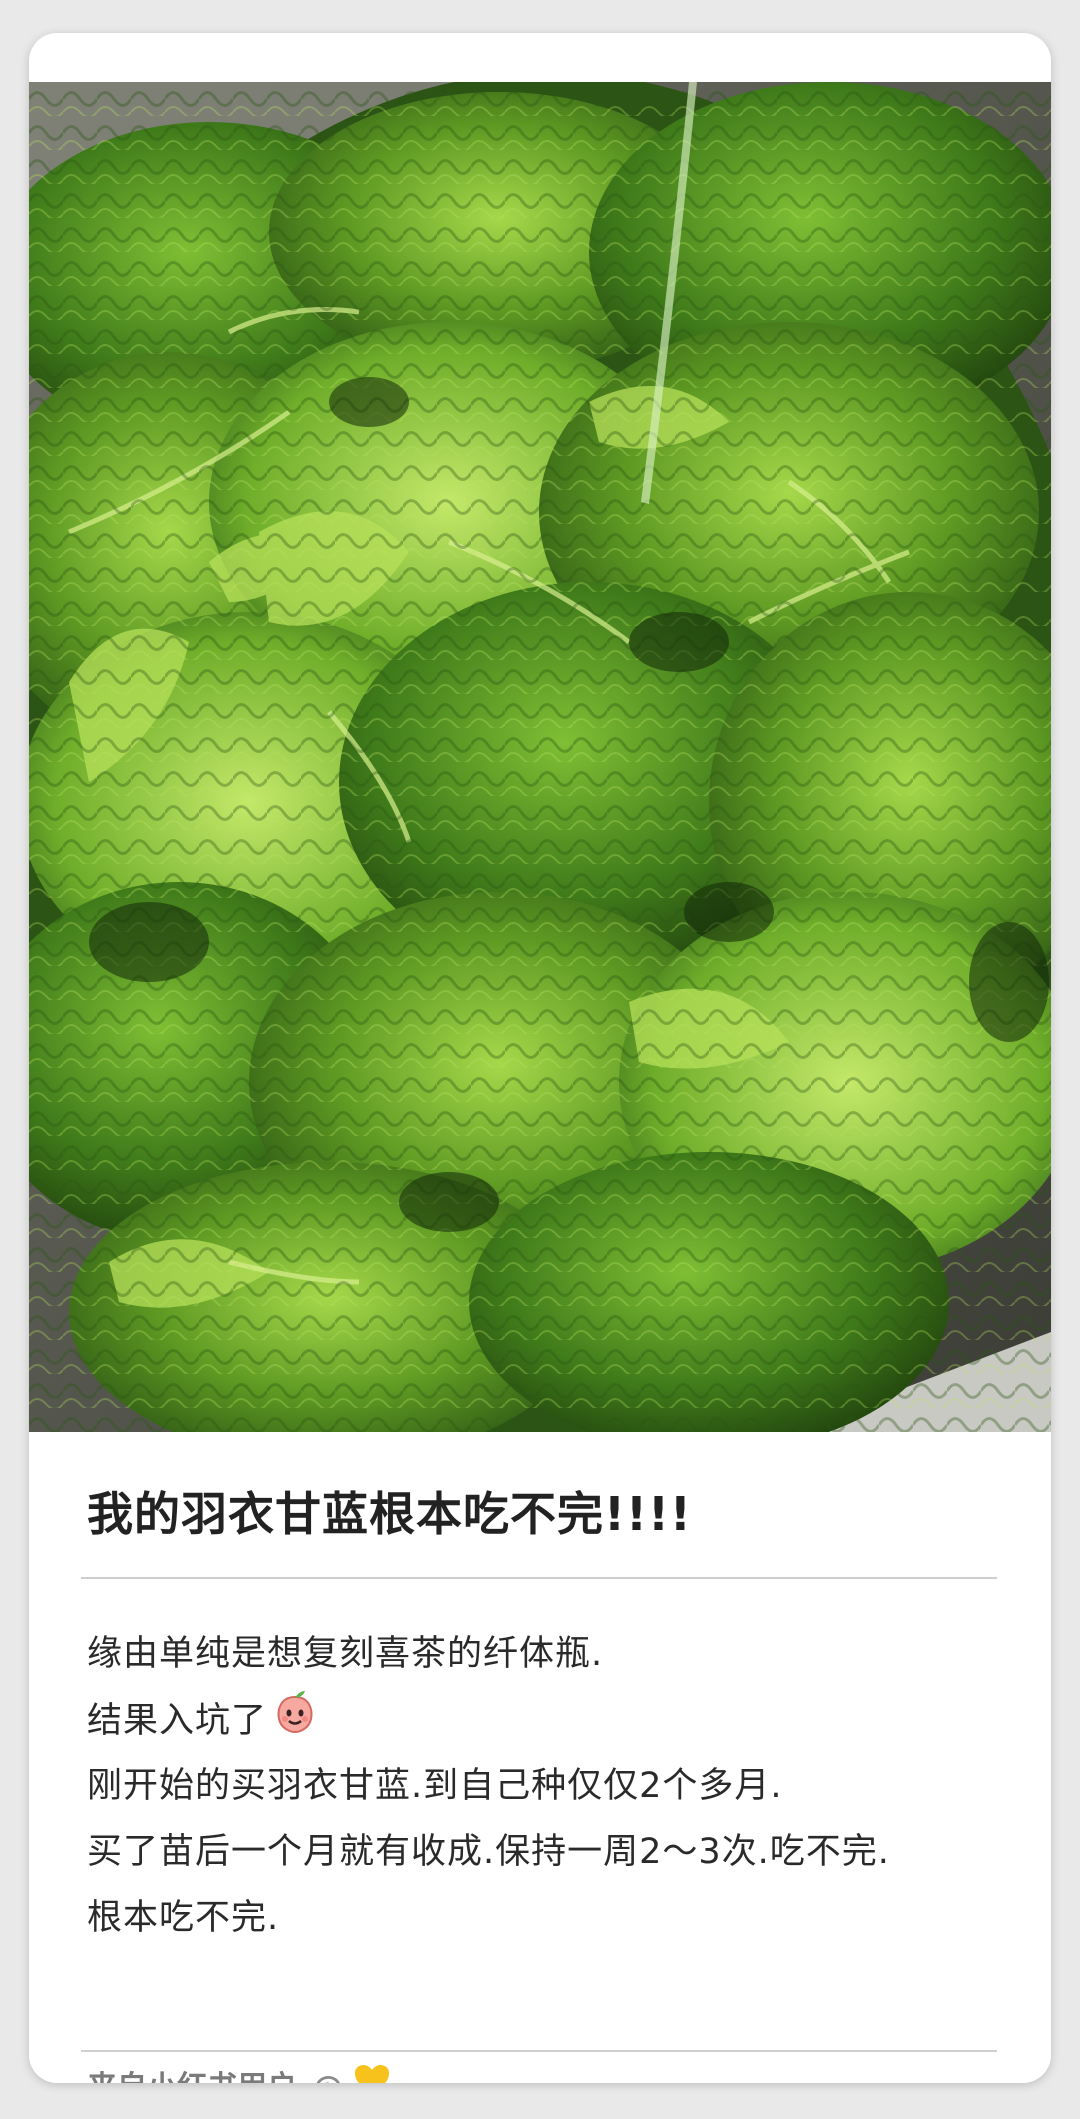 The width and height of the screenshot is (1080, 2119). I want to click on body-line-text: 结果入坑了, so click(177, 1721).